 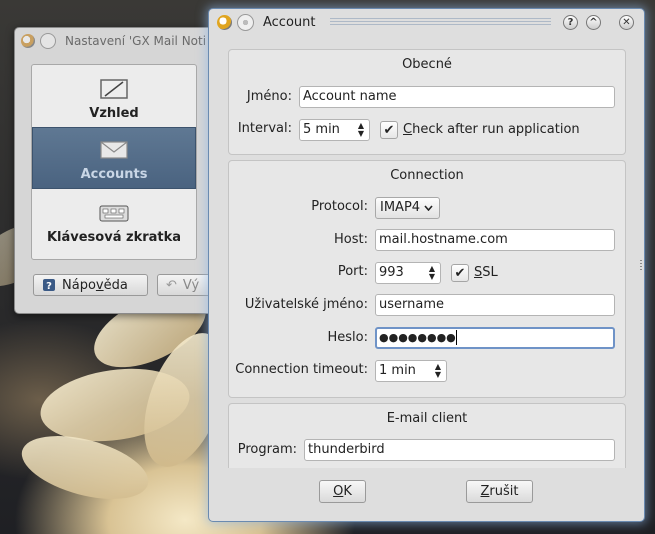 I want to click on general-group-title: Obecné, so click(x=427, y=64).